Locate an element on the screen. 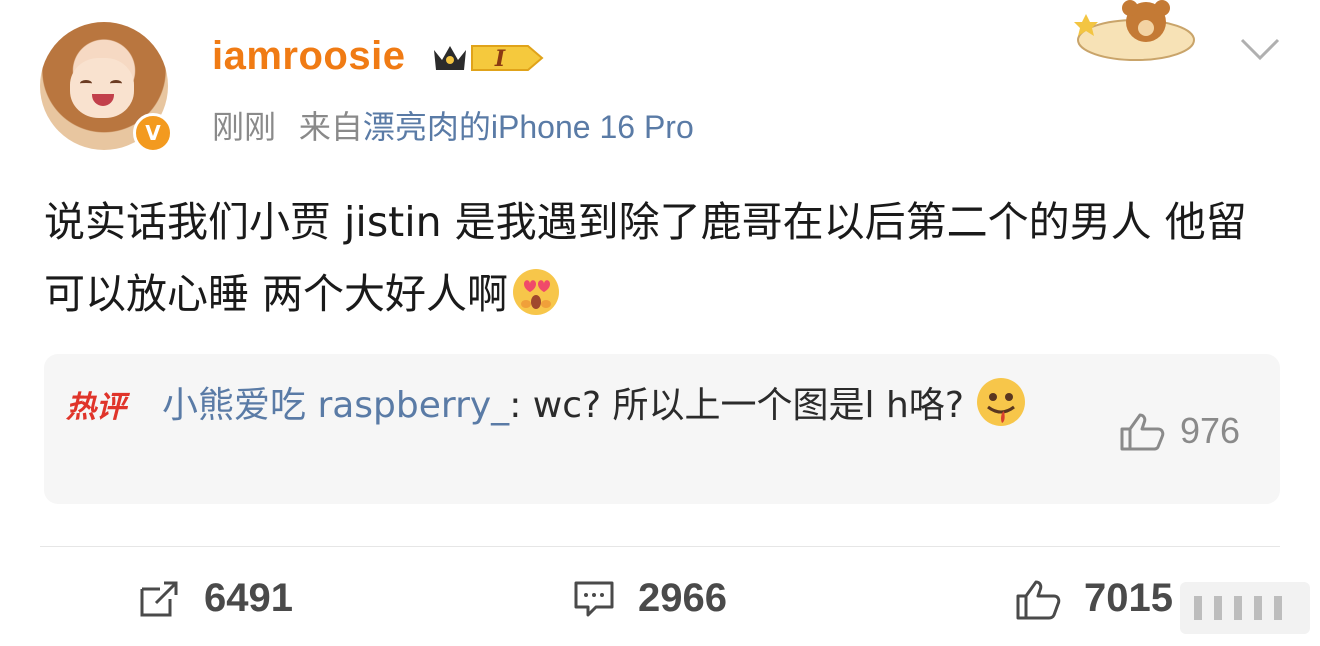 This screenshot has width=1320, height=646. like-button: 7015 is located at coordinates (1093, 598).